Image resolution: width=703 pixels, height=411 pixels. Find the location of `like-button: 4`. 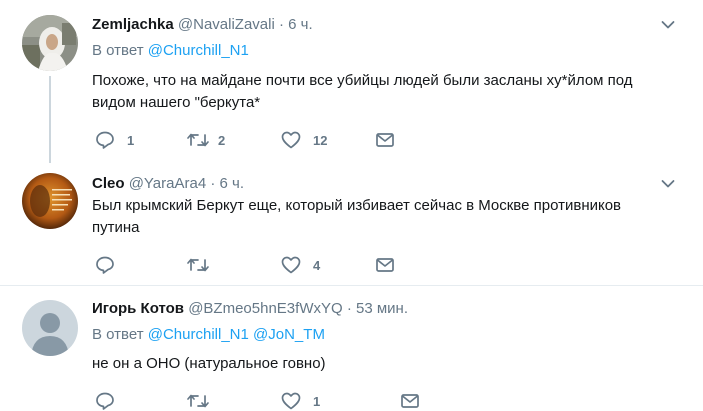

like-button: 4 is located at coordinates (300, 265).